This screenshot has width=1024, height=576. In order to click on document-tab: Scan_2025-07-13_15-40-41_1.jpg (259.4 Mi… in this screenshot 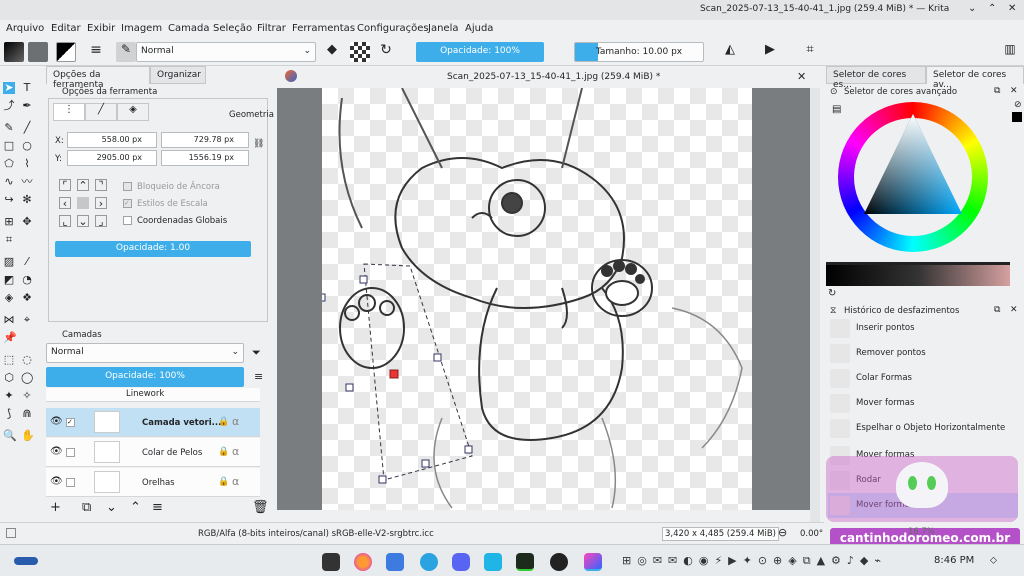, I will do `click(553, 77)`.